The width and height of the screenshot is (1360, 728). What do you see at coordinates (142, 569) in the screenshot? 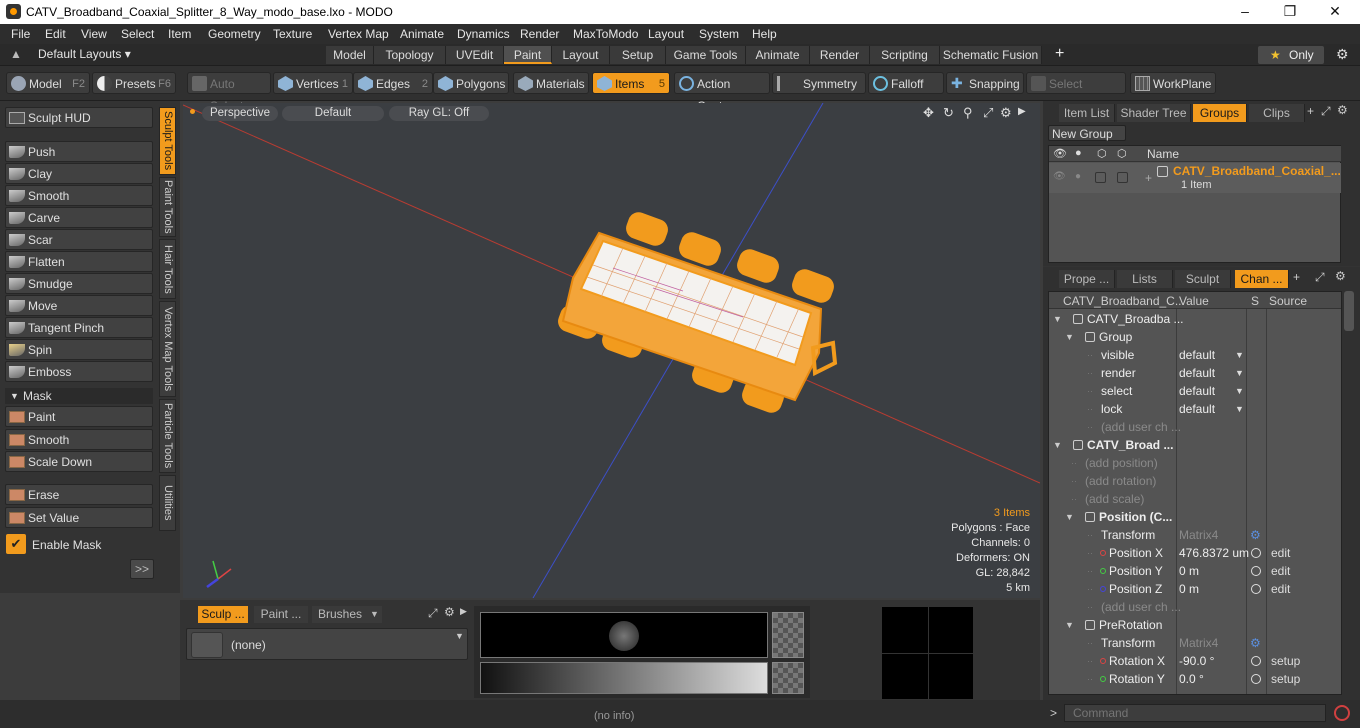
I see `expand-more-button: >>` at bounding box center [142, 569].